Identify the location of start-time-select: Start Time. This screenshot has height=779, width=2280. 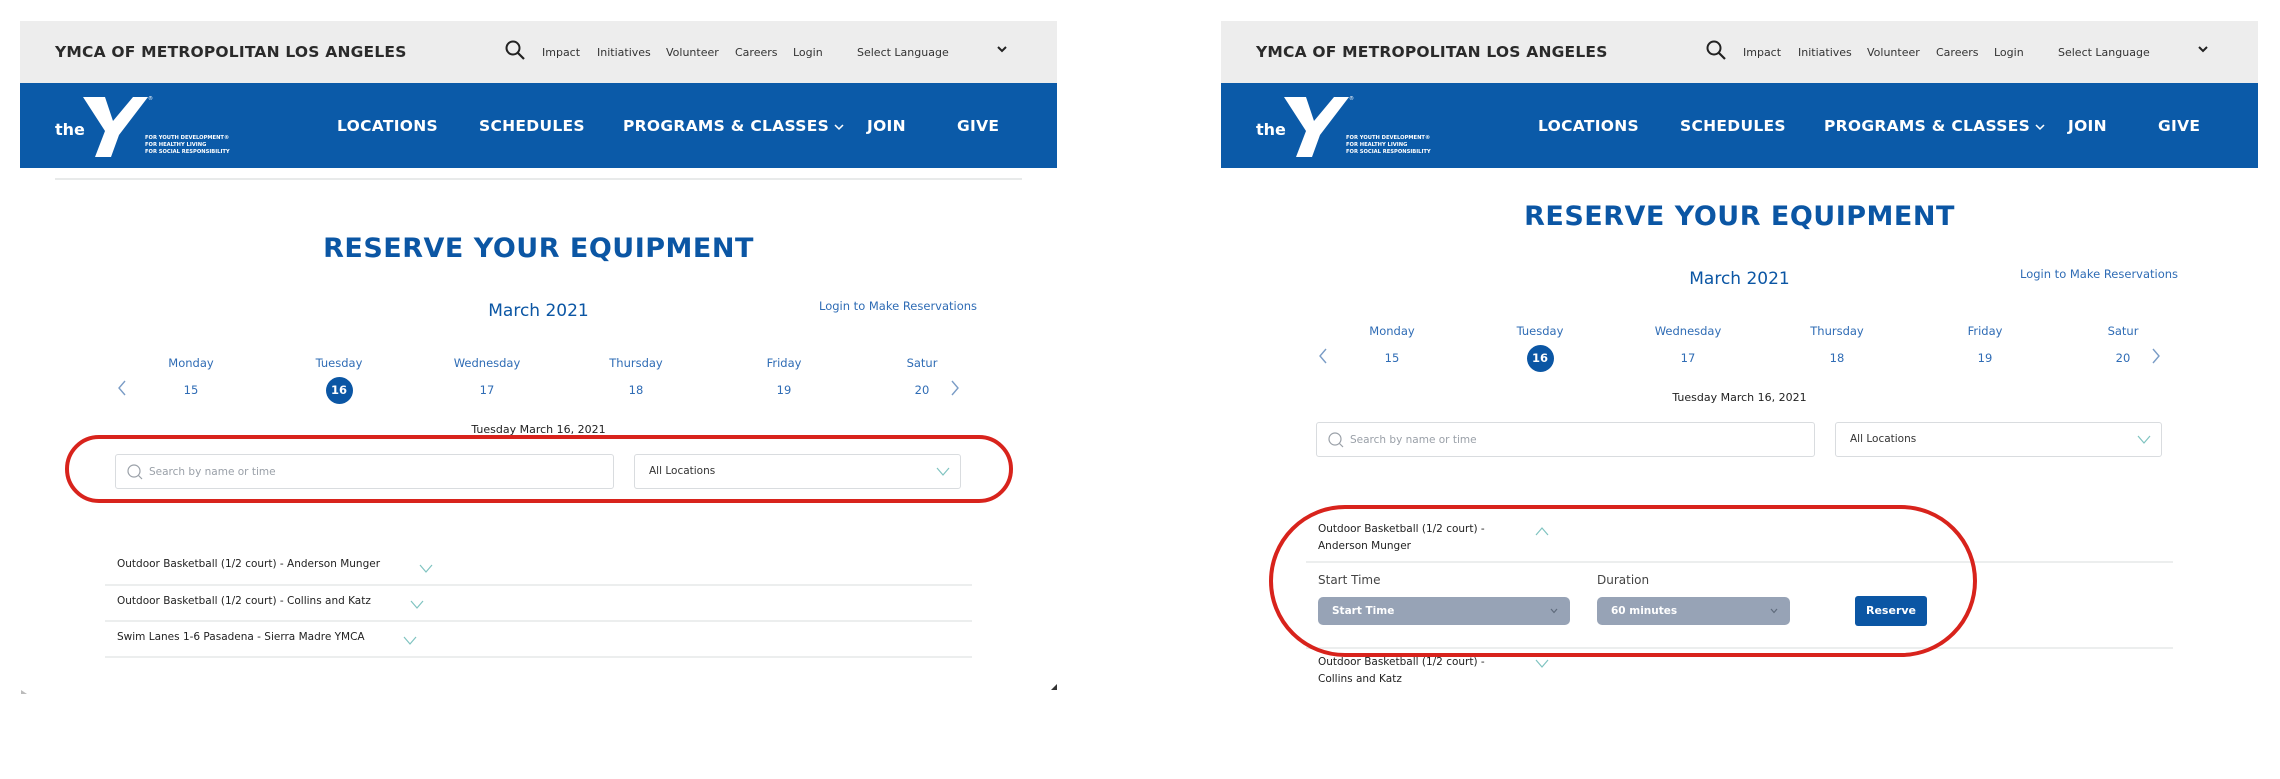
(1444, 611).